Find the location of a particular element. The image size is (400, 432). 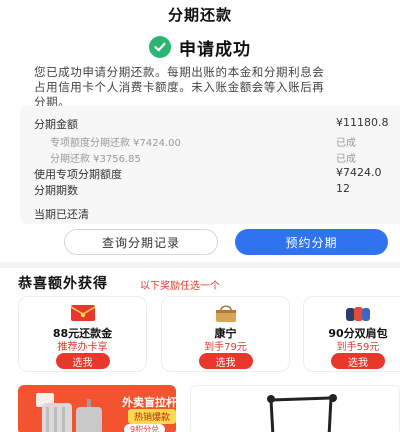

summary-value: ¥11180.8 is located at coordinates (362, 122).